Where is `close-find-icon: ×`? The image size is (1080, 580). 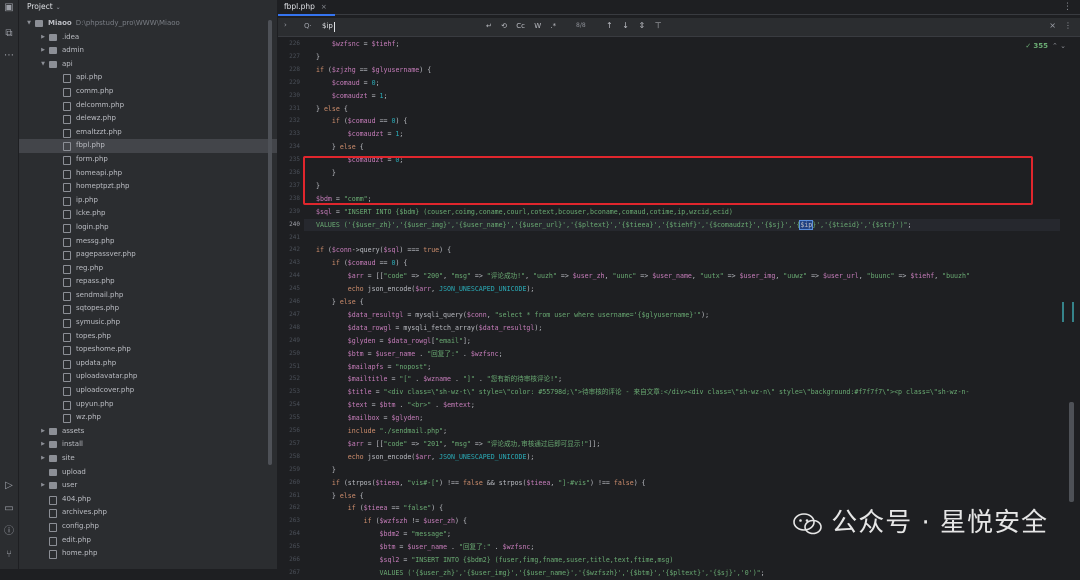
close-find-icon: × is located at coordinates (1052, 25).